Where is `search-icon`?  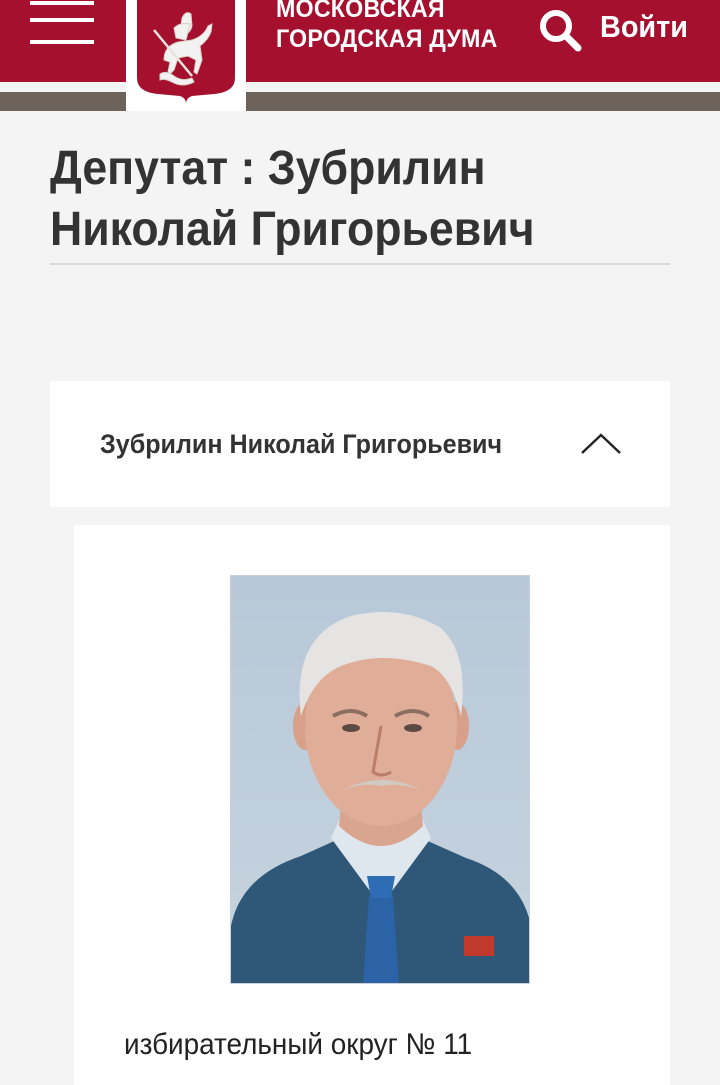 search-icon is located at coordinates (561, 31).